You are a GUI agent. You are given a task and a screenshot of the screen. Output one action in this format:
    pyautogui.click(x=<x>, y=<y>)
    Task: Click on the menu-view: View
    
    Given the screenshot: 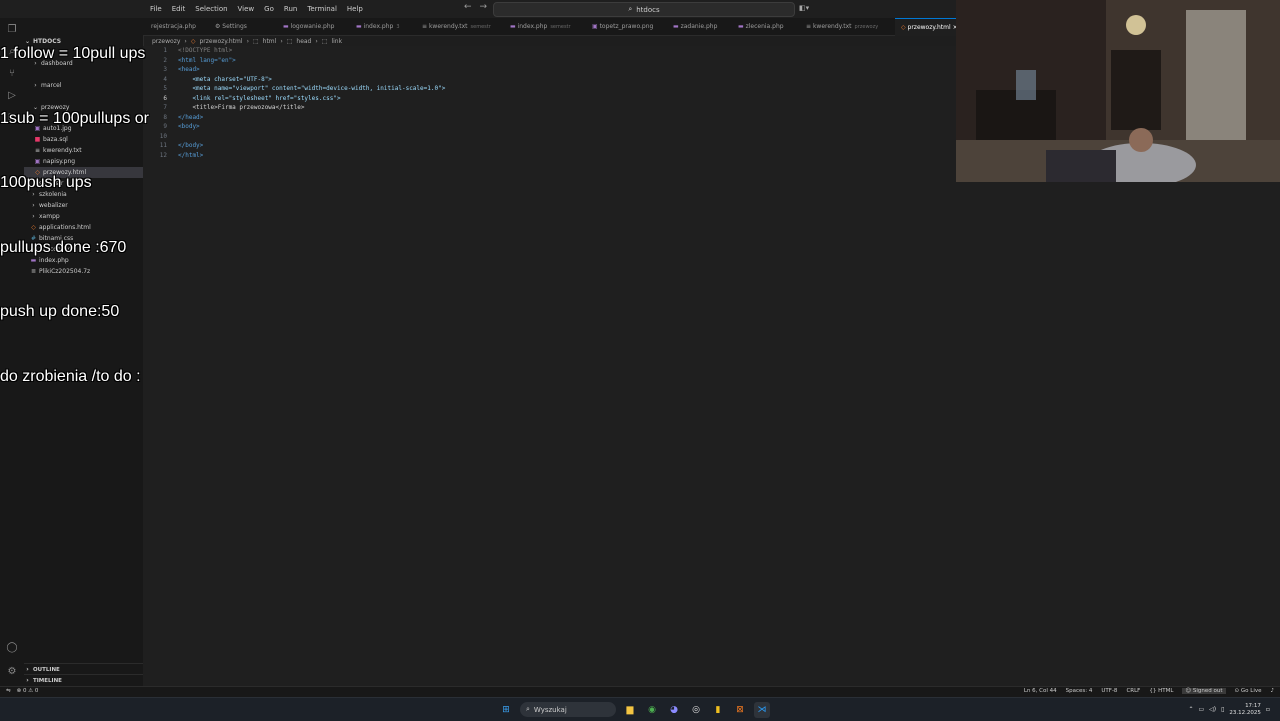 What is the action you would take?
    pyautogui.click(x=246, y=9)
    